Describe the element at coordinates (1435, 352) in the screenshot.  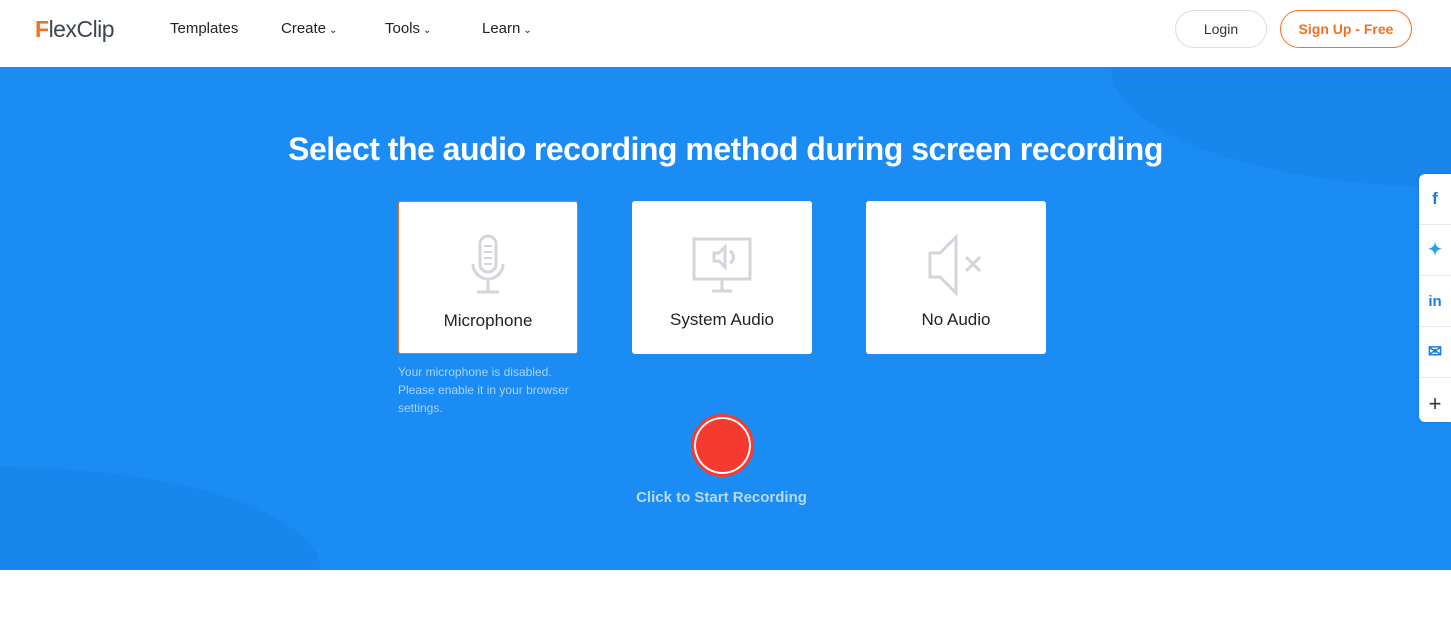
I see `email-icon: ✉` at that location.